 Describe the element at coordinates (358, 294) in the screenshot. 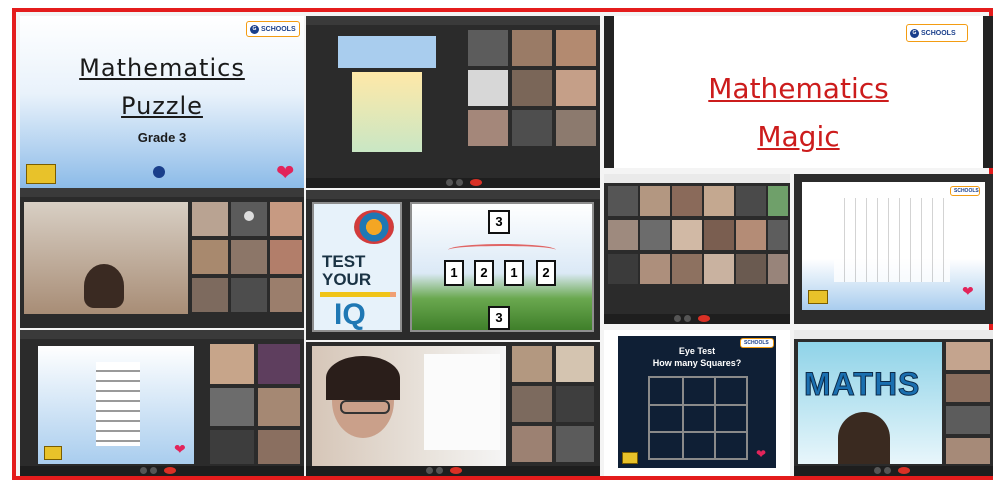

I see `pencil-icon` at that location.